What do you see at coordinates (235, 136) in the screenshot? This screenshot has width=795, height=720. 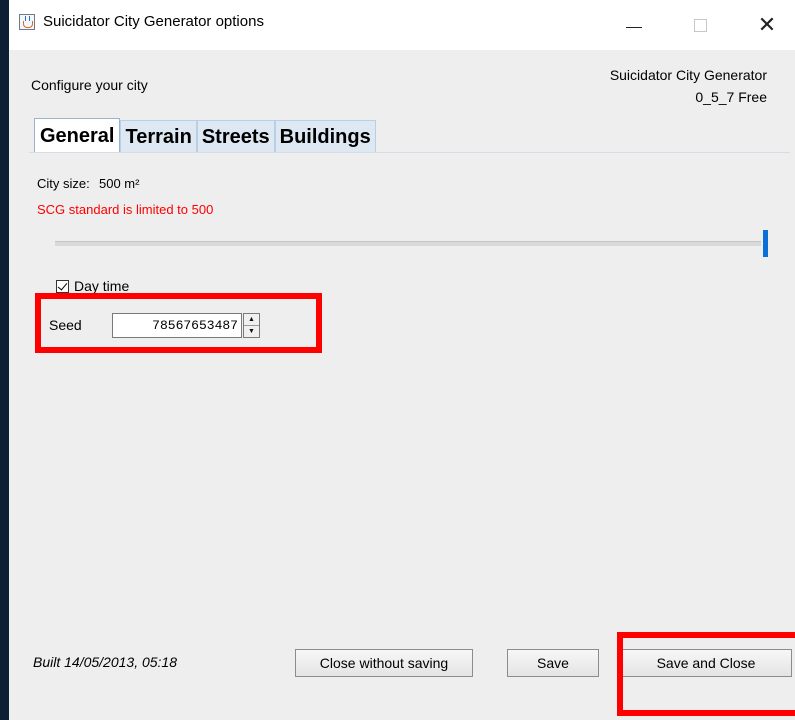 I see `tab-streets: Streets` at bounding box center [235, 136].